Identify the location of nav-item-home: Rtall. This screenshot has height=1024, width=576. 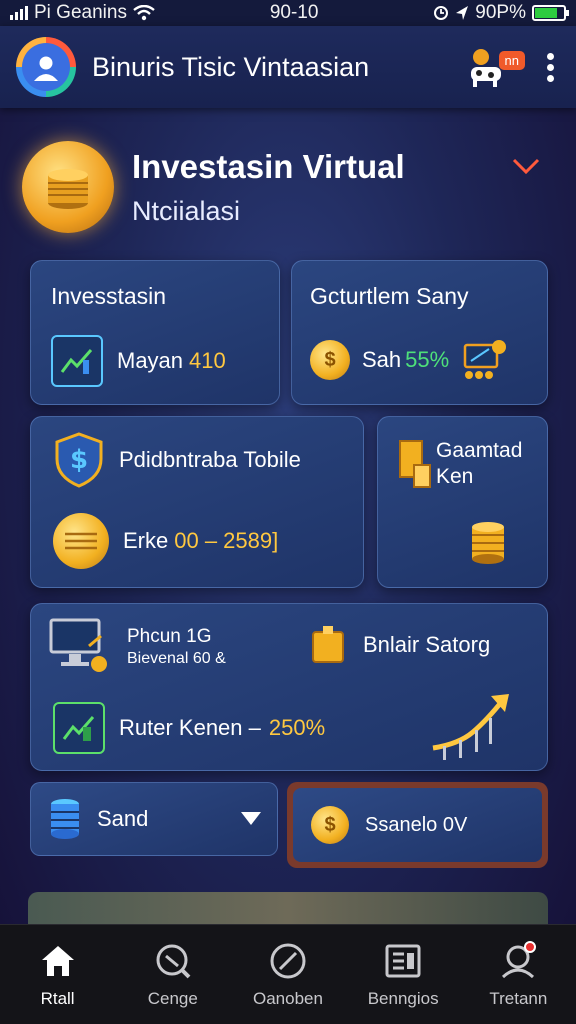
(58, 975).